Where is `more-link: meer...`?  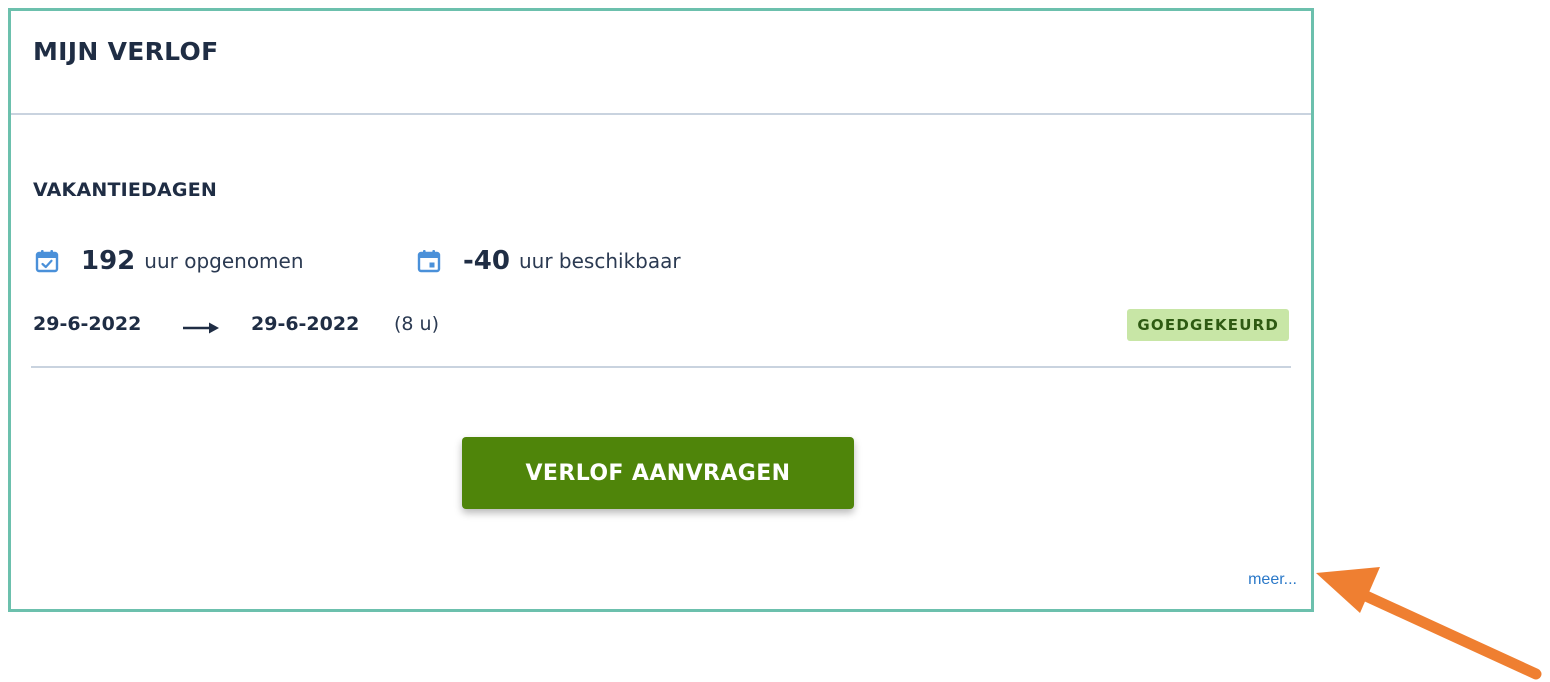
more-link: meer... is located at coordinates (1272, 580).